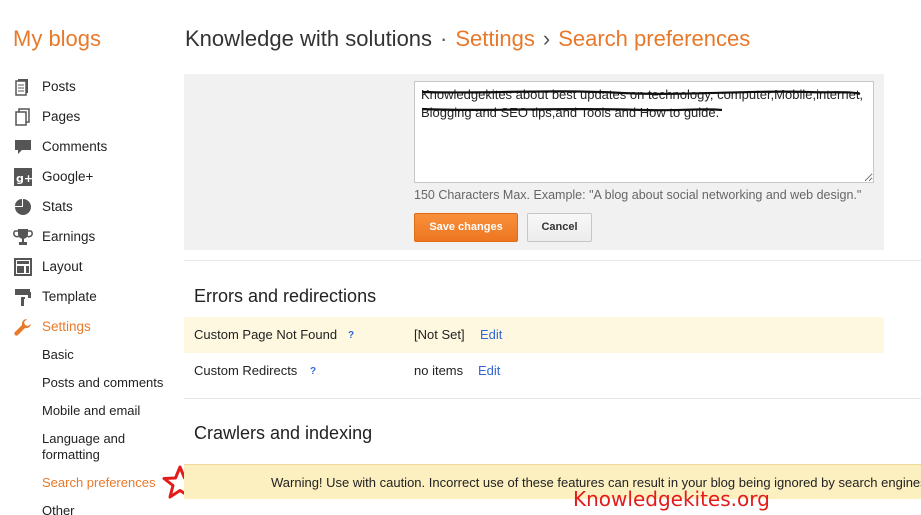  I want to click on sidebar-item-label: Stats, so click(57, 206).